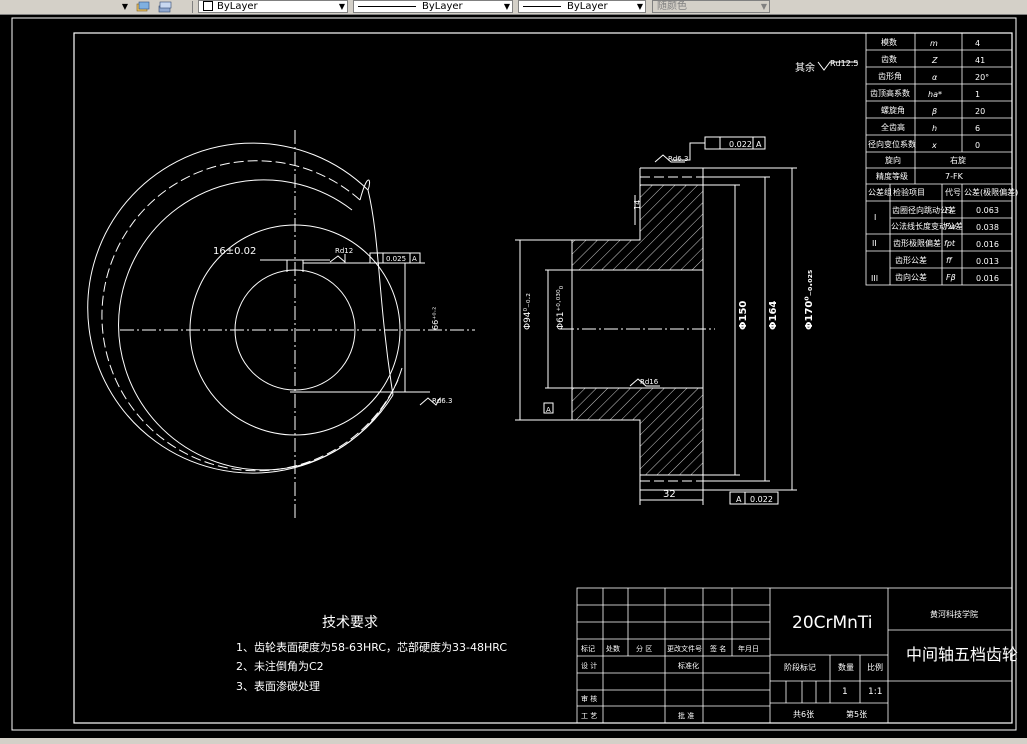 The image size is (1027, 744). Describe the element at coordinates (637, 205) in the screenshot. I see `dim-14: 14` at that location.